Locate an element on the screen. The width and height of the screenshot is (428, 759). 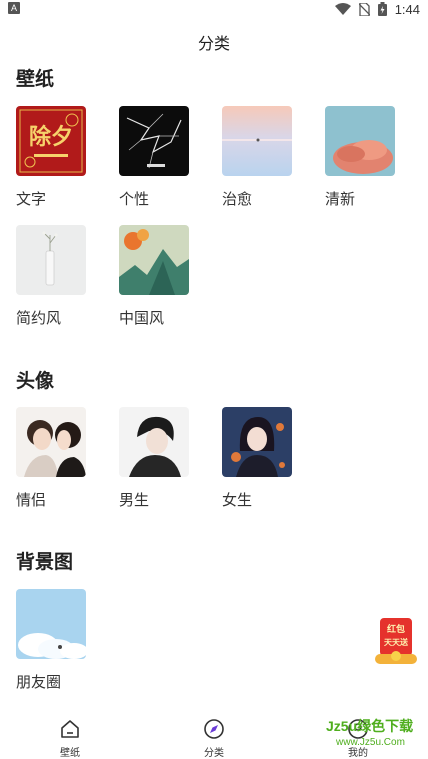
home-icon is located at coordinates (70, 729).